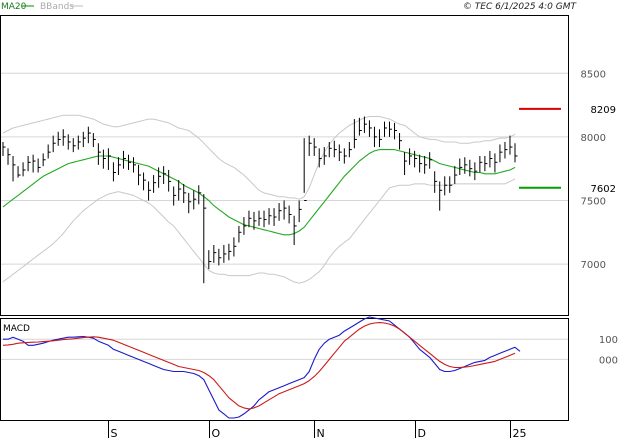 The width and height of the screenshot is (627, 440). Describe the element at coordinates (608, 340) in the screenshot. I see `macd-y-tick-label: 100` at that location.